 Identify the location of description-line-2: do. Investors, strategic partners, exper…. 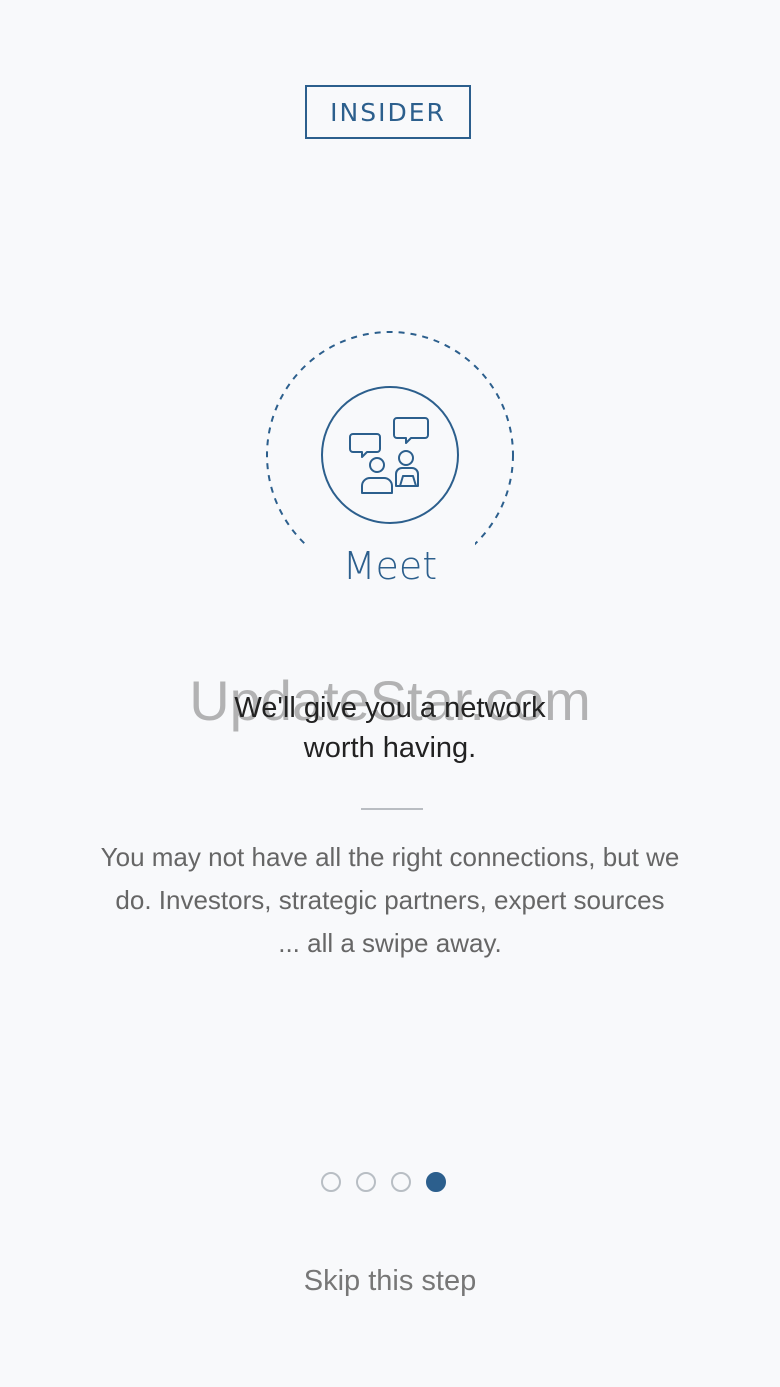
(390, 900).